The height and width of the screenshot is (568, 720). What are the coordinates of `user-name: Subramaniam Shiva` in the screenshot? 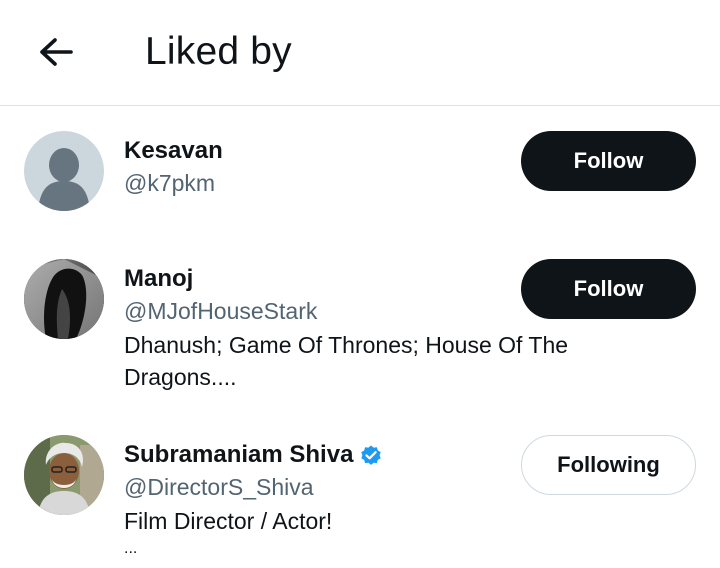 It's located at (238, 455).